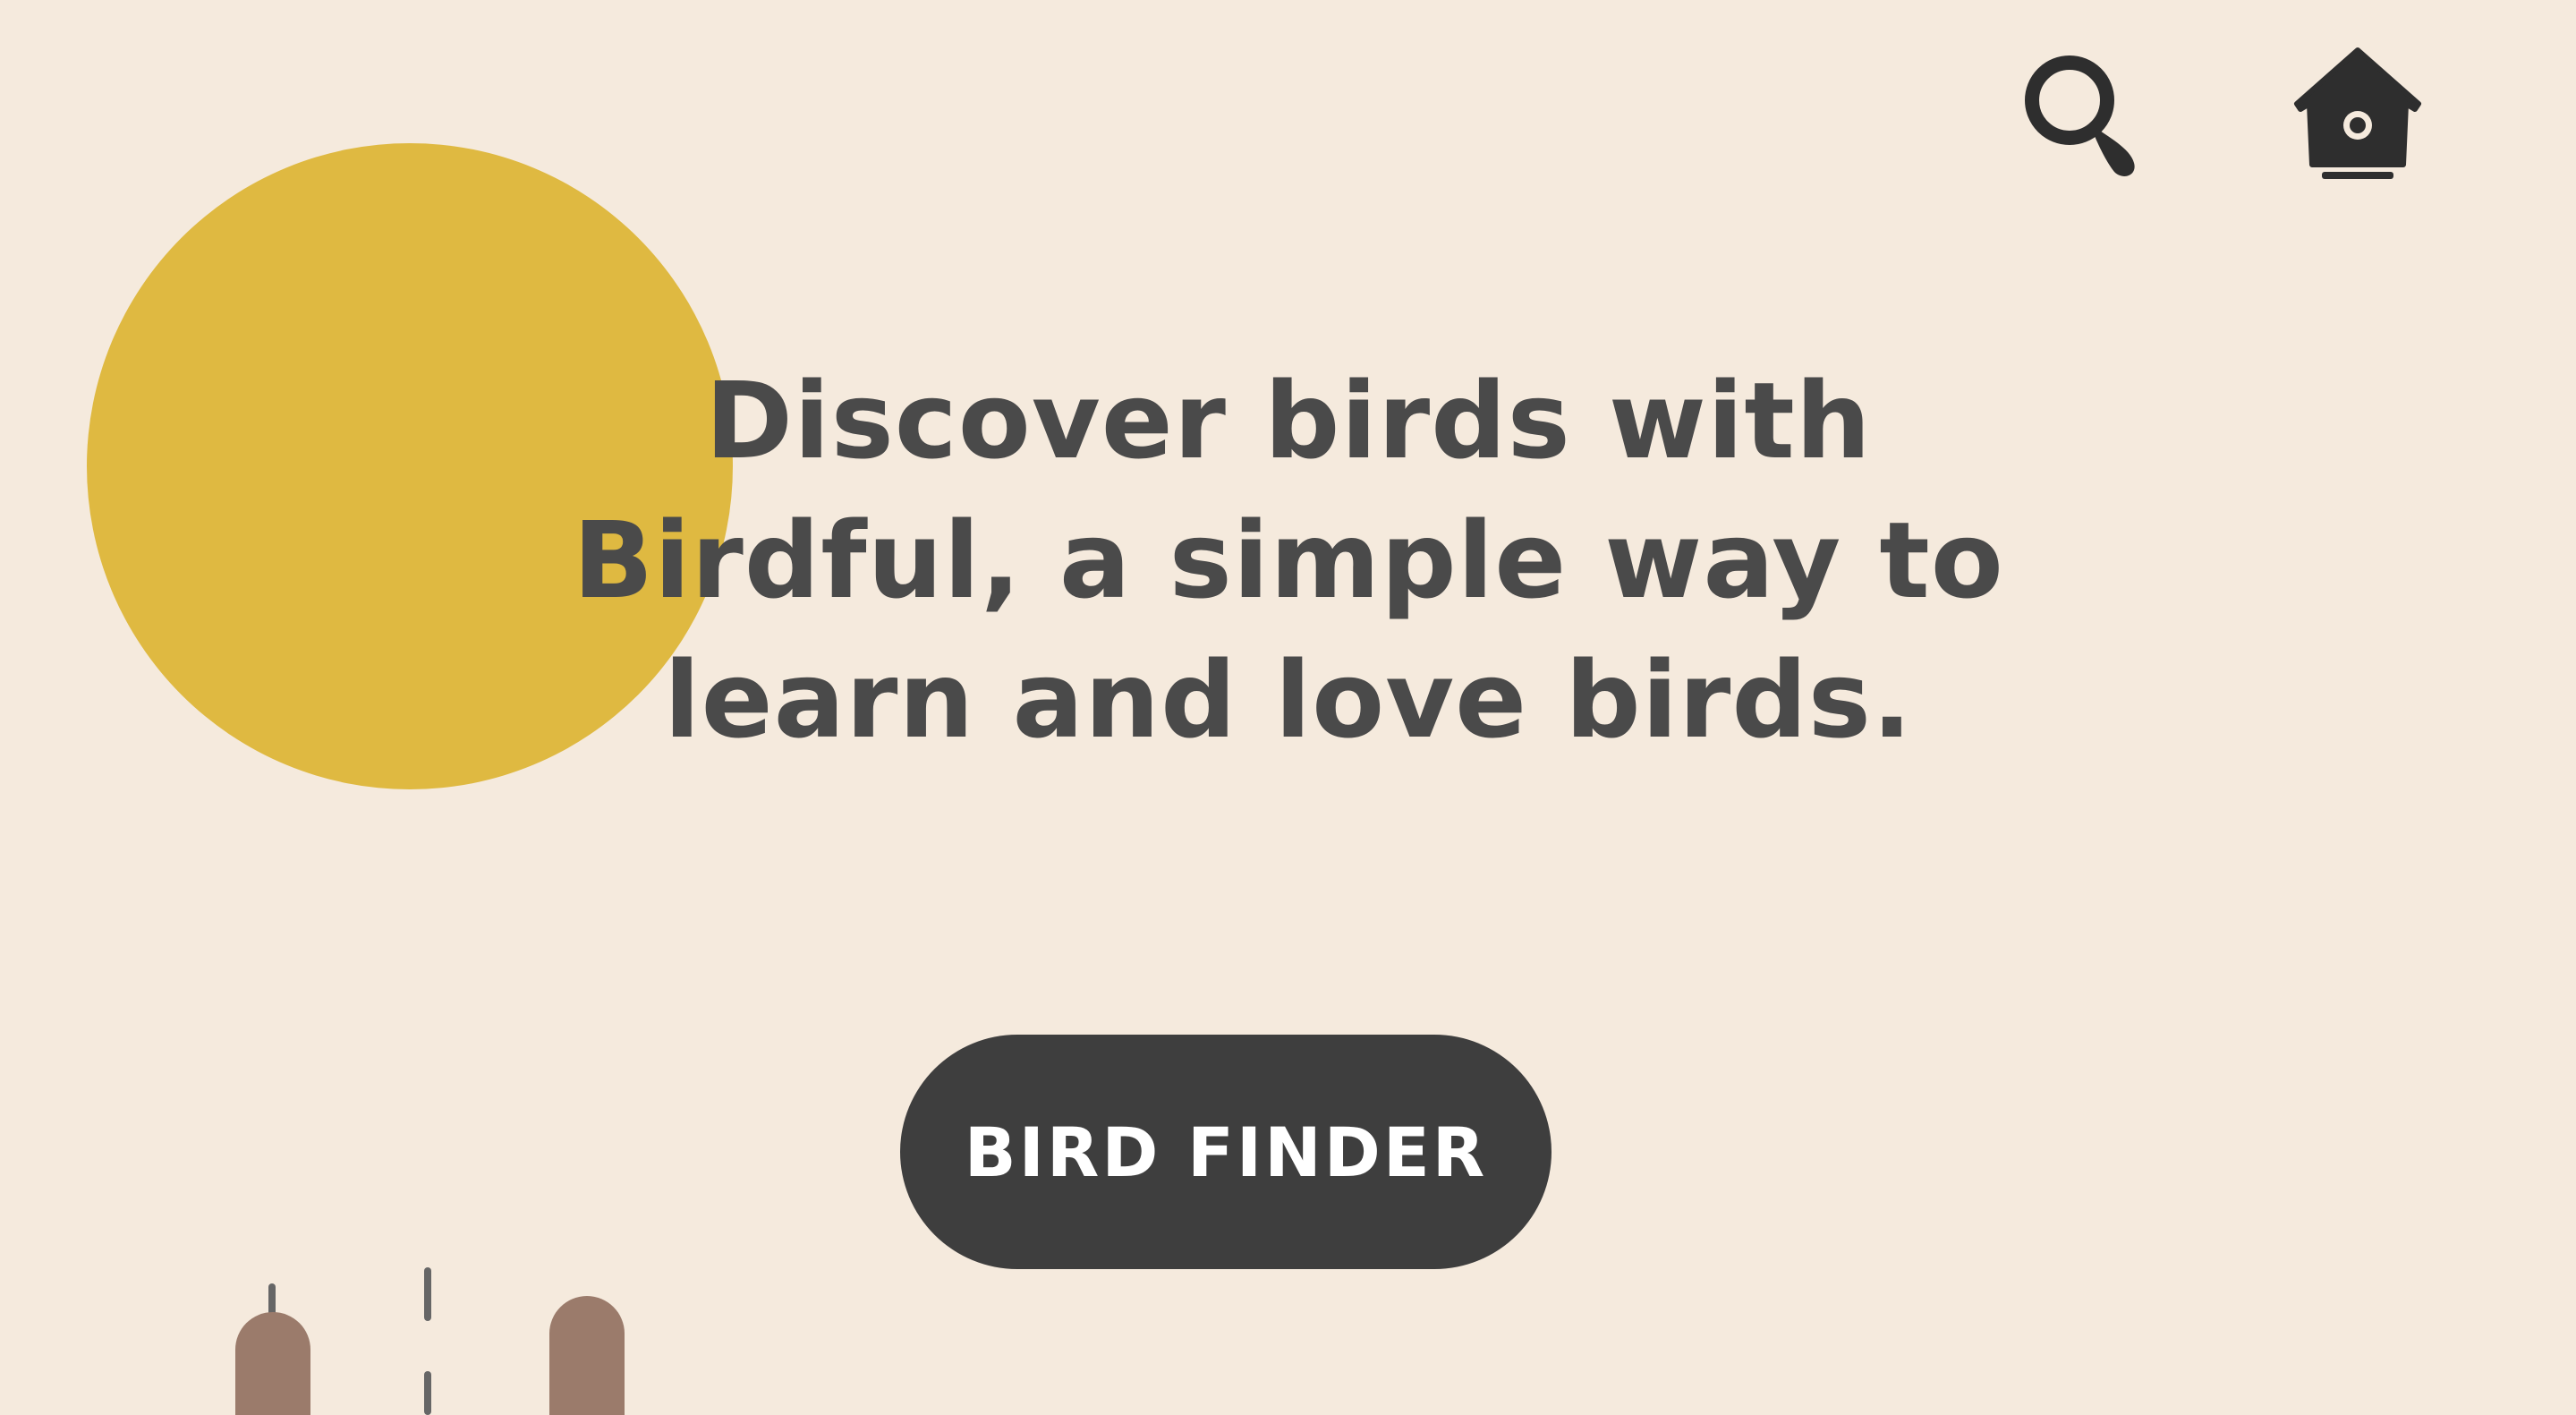  I want to click on reed-stem, so click(427, 1393).